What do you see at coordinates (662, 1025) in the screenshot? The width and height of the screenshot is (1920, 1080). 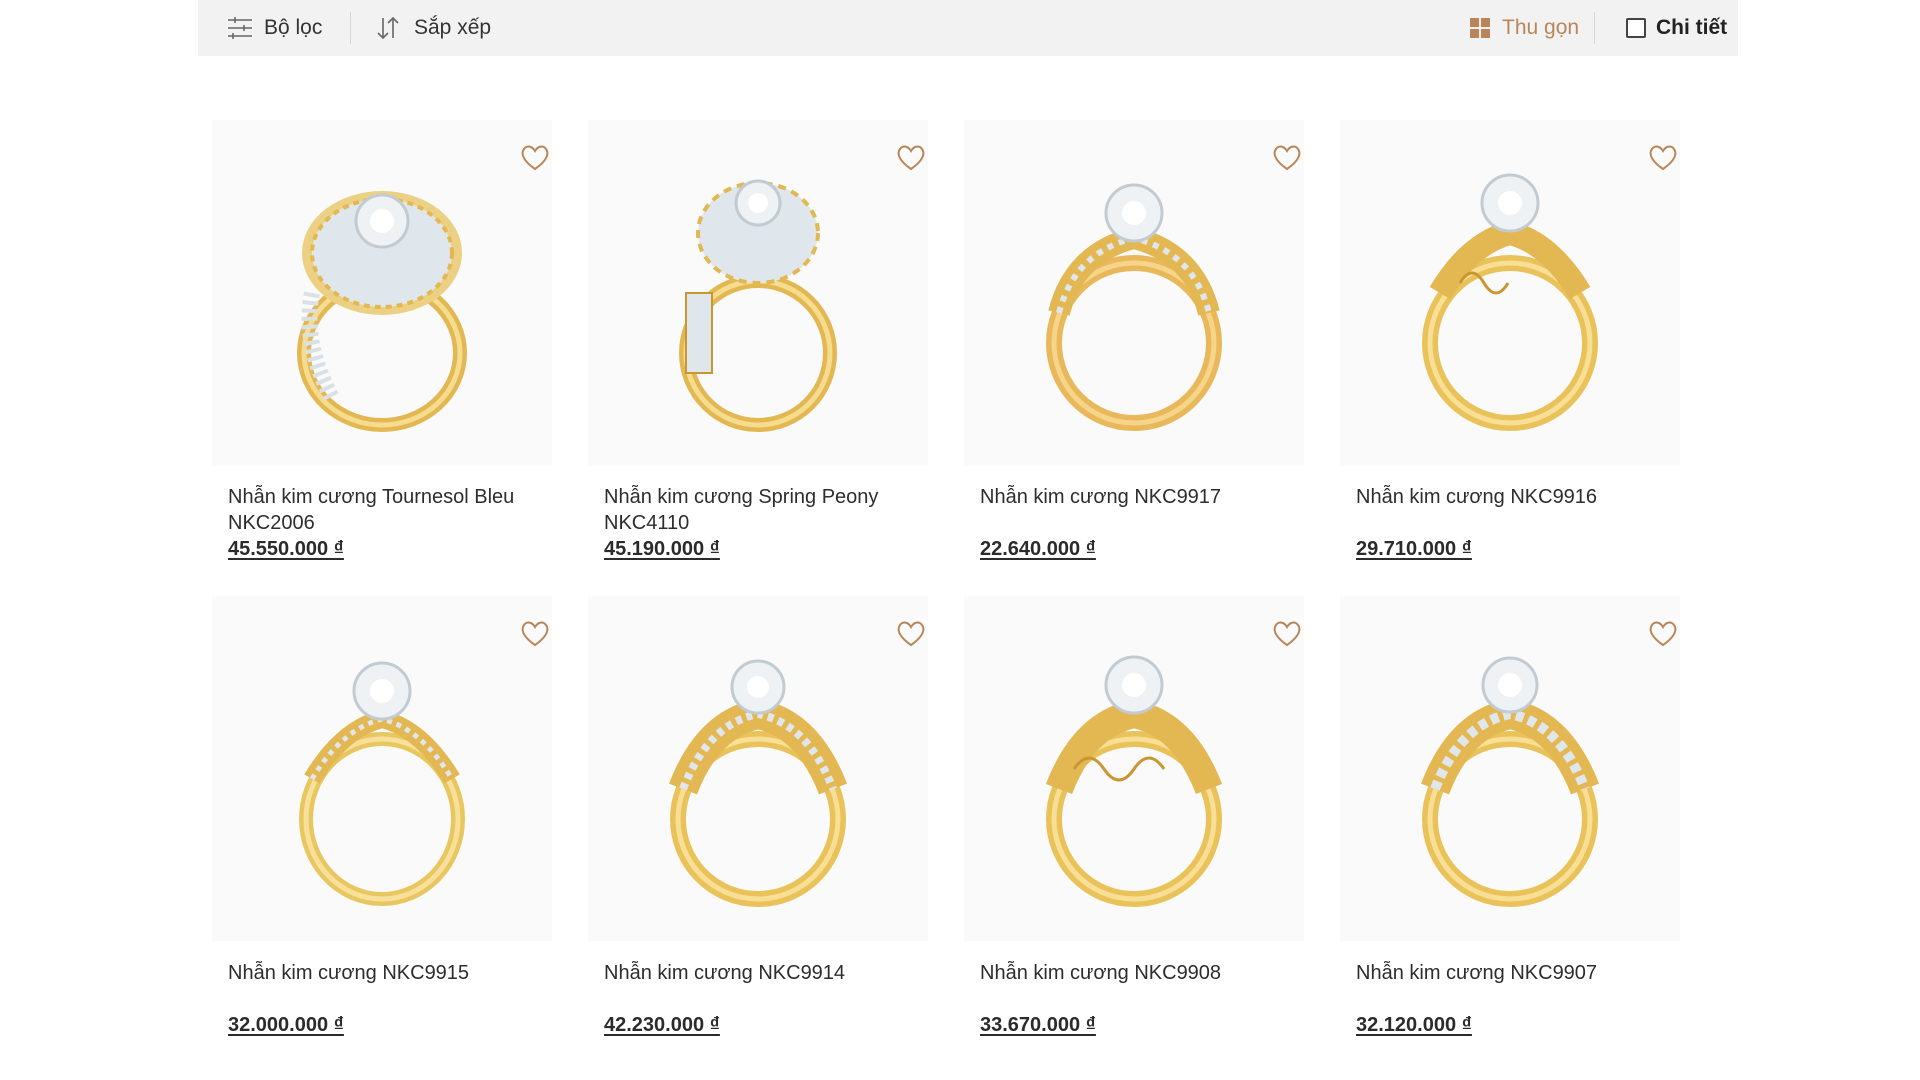 I see `product-price: 42.230.000 ₫` at bounding box center [662, 1025].